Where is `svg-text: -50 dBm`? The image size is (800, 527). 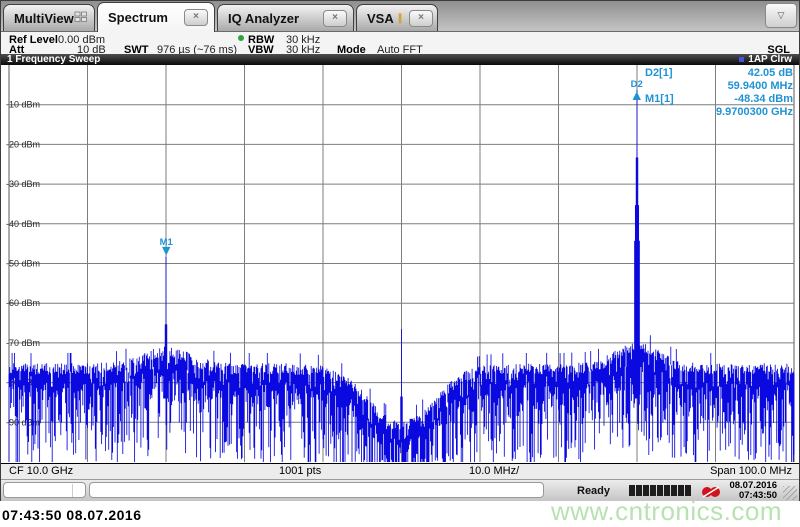
svg-text: -50 dBm is located at coordinates (23, 264).